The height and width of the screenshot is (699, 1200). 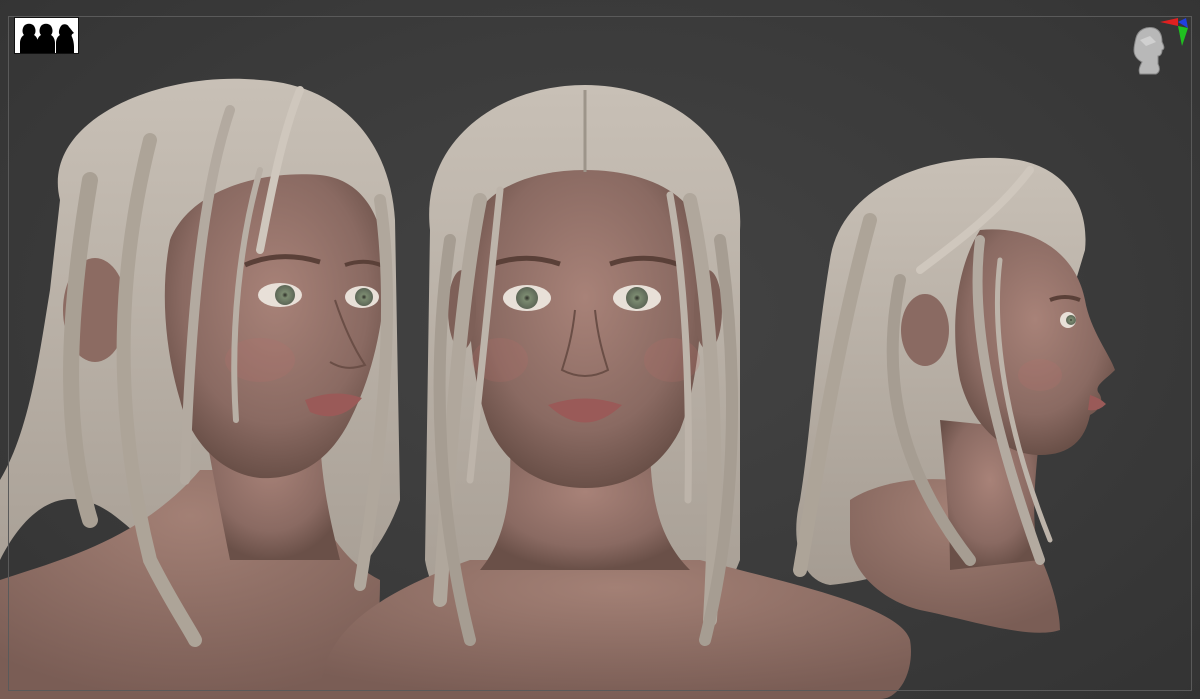 What do you see at coordinates (1149, 51) in the screenshot?
I see `gizmo-head` at bounding box center [1149, 51].